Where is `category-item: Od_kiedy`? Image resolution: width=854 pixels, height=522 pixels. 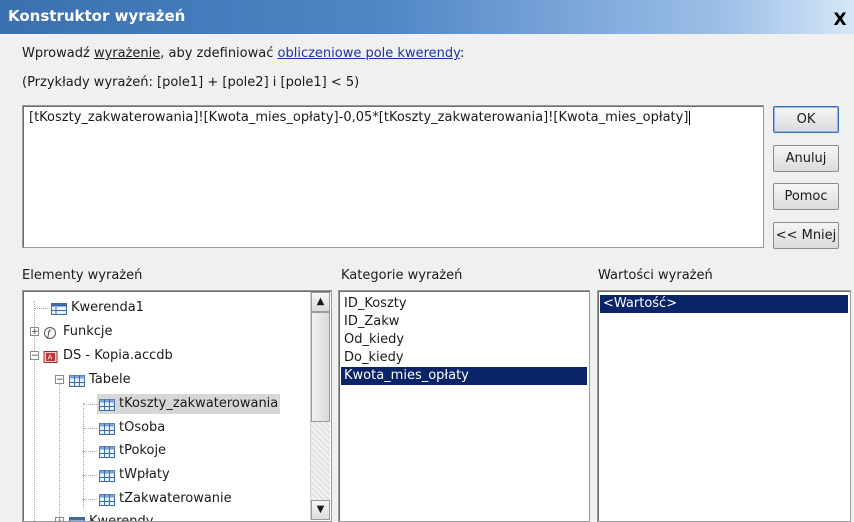
category-item: Od_kiedy is located at coordinates (464, 340).